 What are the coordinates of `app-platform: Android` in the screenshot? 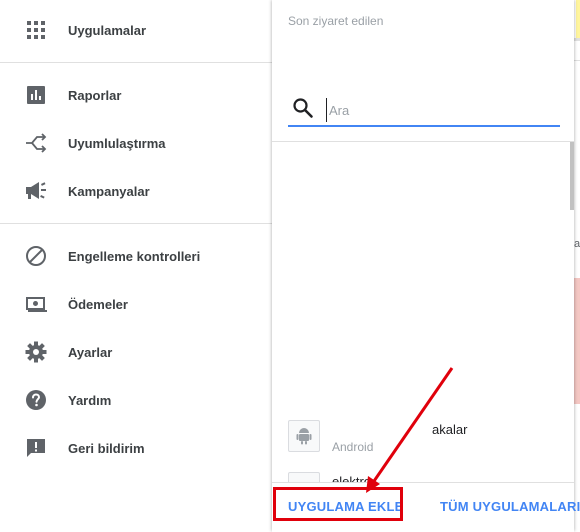 It's located at (353, 447).